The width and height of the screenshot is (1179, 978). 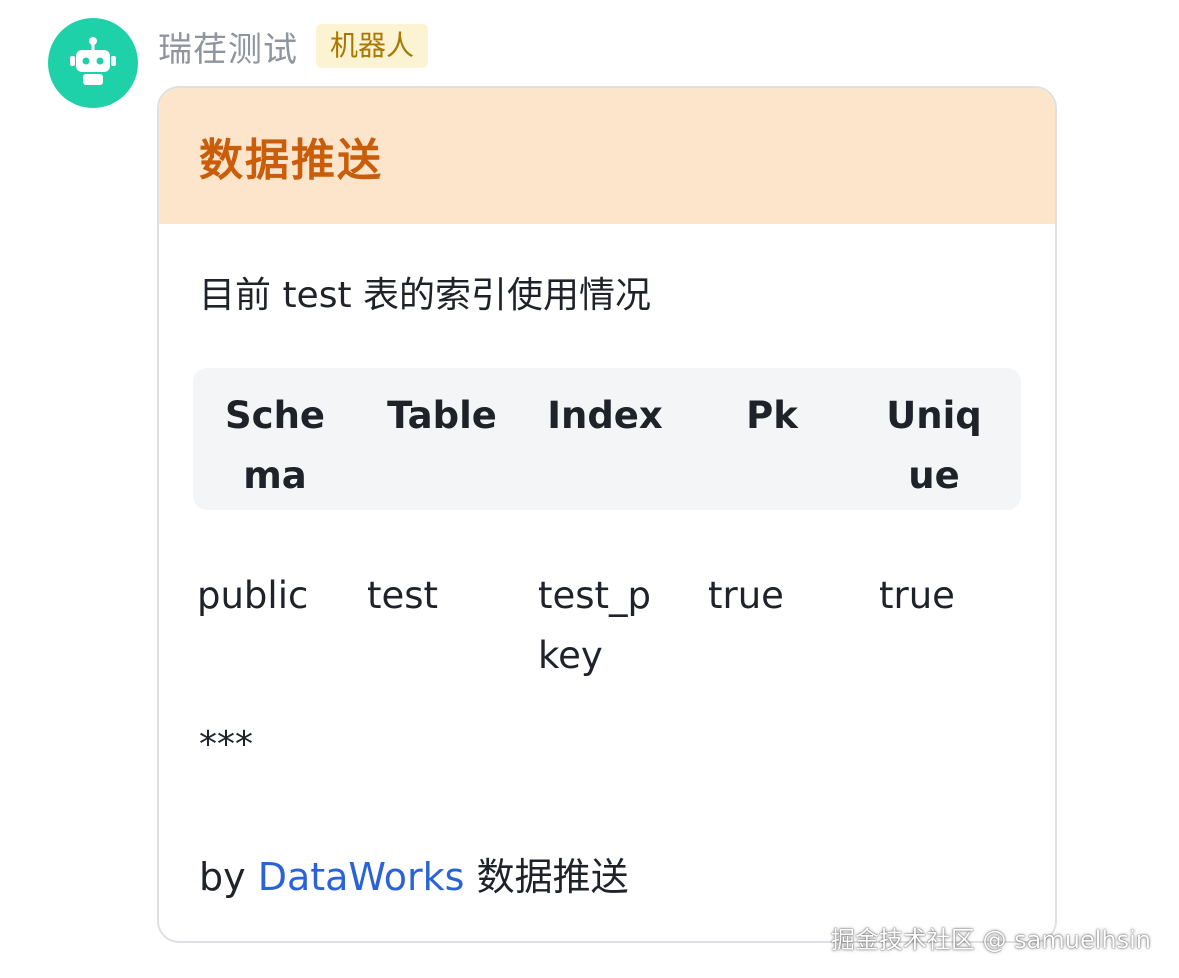 What do you see at coordinates (291, 160) in the screenshot?
I see `card-title: 数据推送` at bounding box center [291, 160].